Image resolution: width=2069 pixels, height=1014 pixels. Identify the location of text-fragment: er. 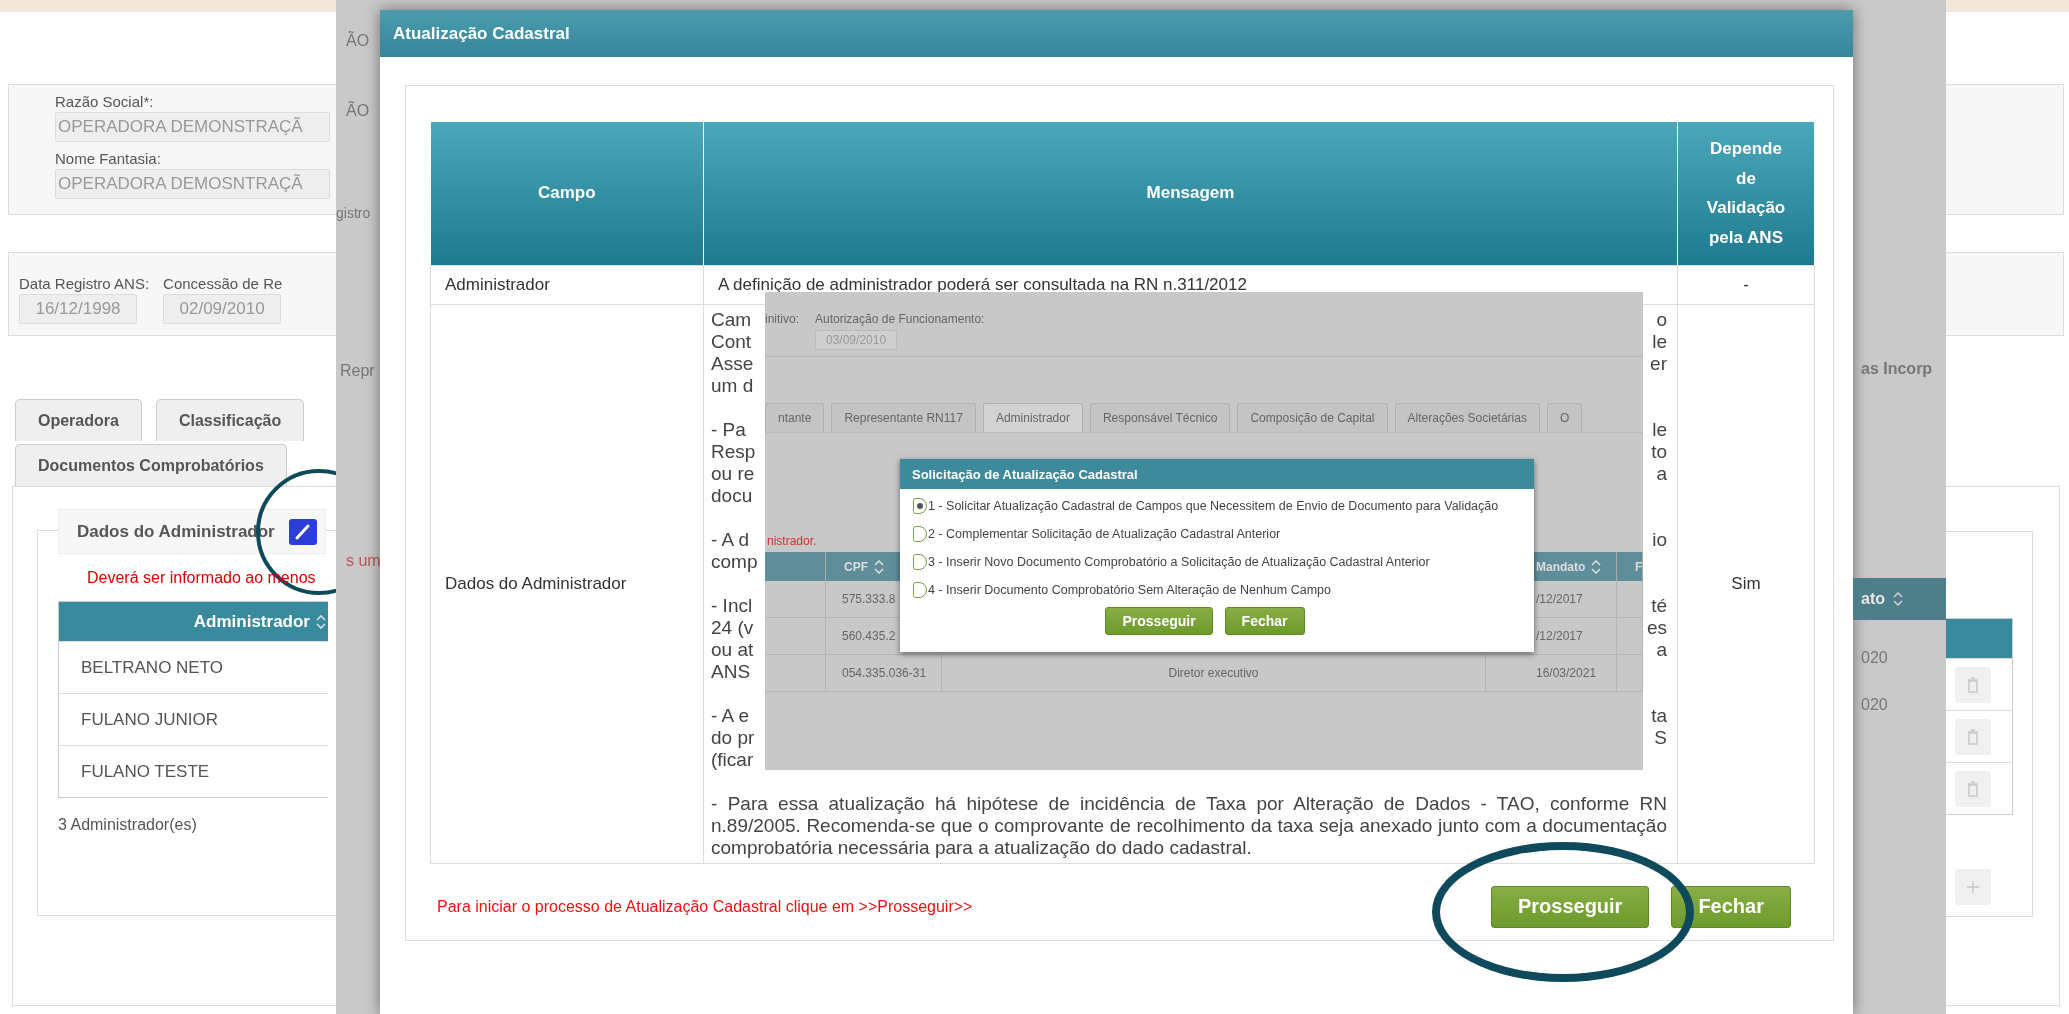
(1658, 363).